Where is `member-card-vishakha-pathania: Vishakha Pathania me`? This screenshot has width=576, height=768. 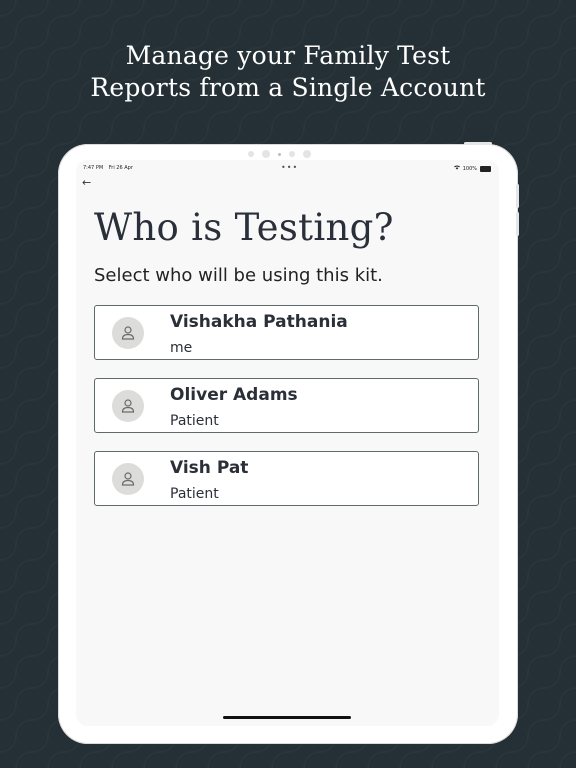 member-card-vishakha-pathania: Vishakha Pathania me is located at coordinates (286, 332).